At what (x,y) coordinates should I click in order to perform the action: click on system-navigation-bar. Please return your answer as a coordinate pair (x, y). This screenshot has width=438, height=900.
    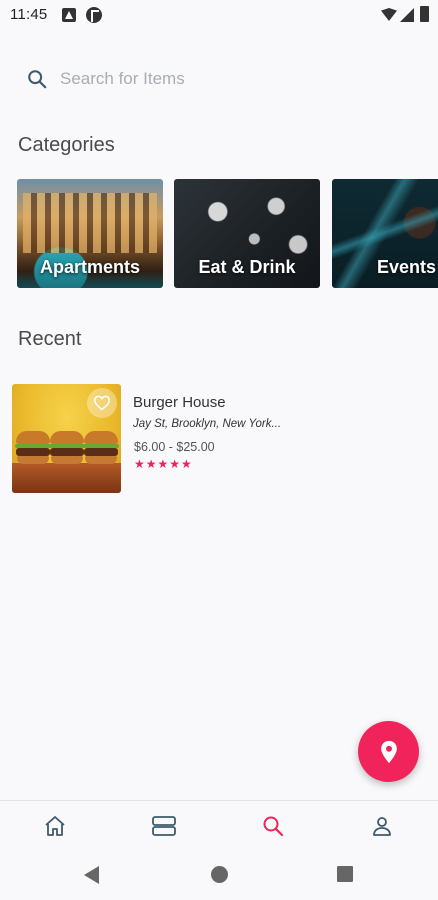
    Looking at the image, I should click on (219, 876).